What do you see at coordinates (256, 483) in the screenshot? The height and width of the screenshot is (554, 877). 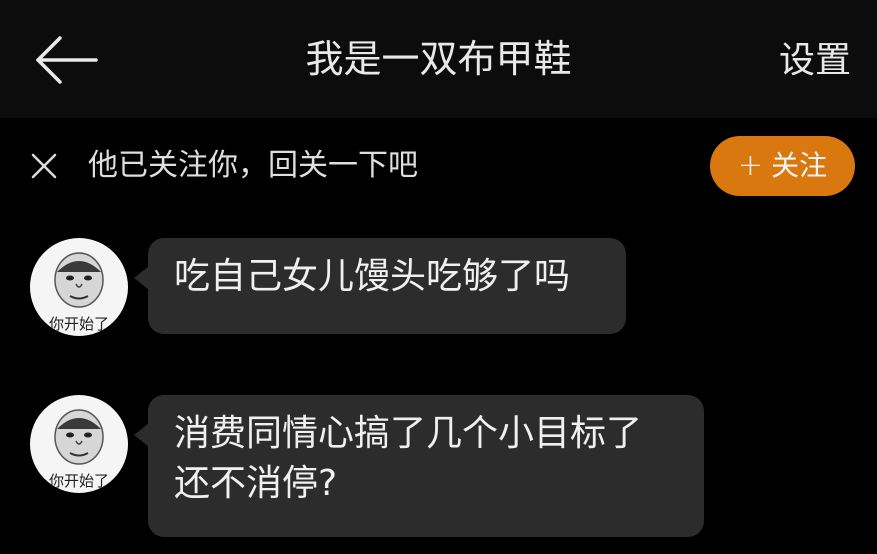 I see `message-text-line: 还不消停?` at bounding box center [256, 483].